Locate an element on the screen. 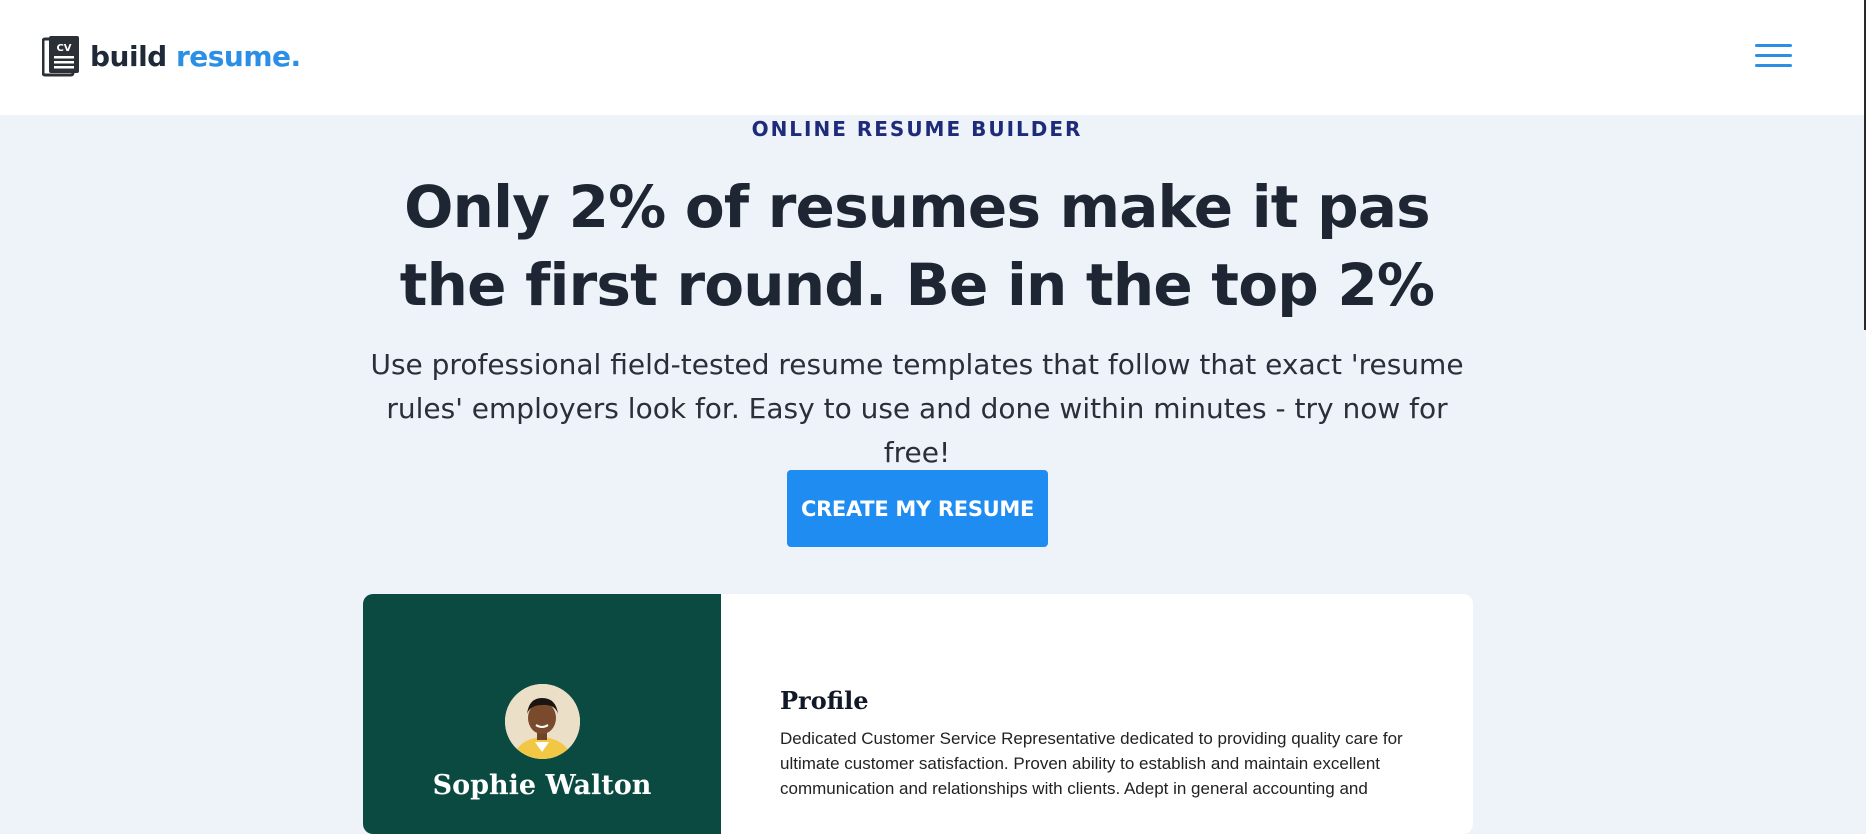  resume-sidebar: Sophie Walton is located at coordinates (542, 714).